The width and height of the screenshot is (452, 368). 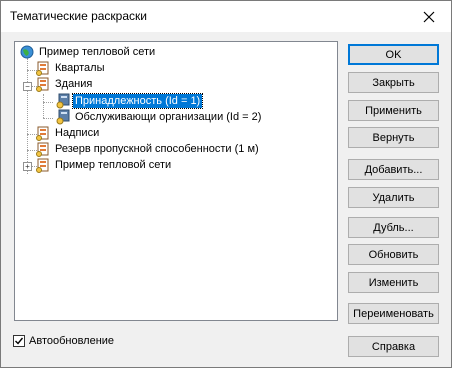 I want to click on delete-button: Удалить, so click(x=393, y=197).